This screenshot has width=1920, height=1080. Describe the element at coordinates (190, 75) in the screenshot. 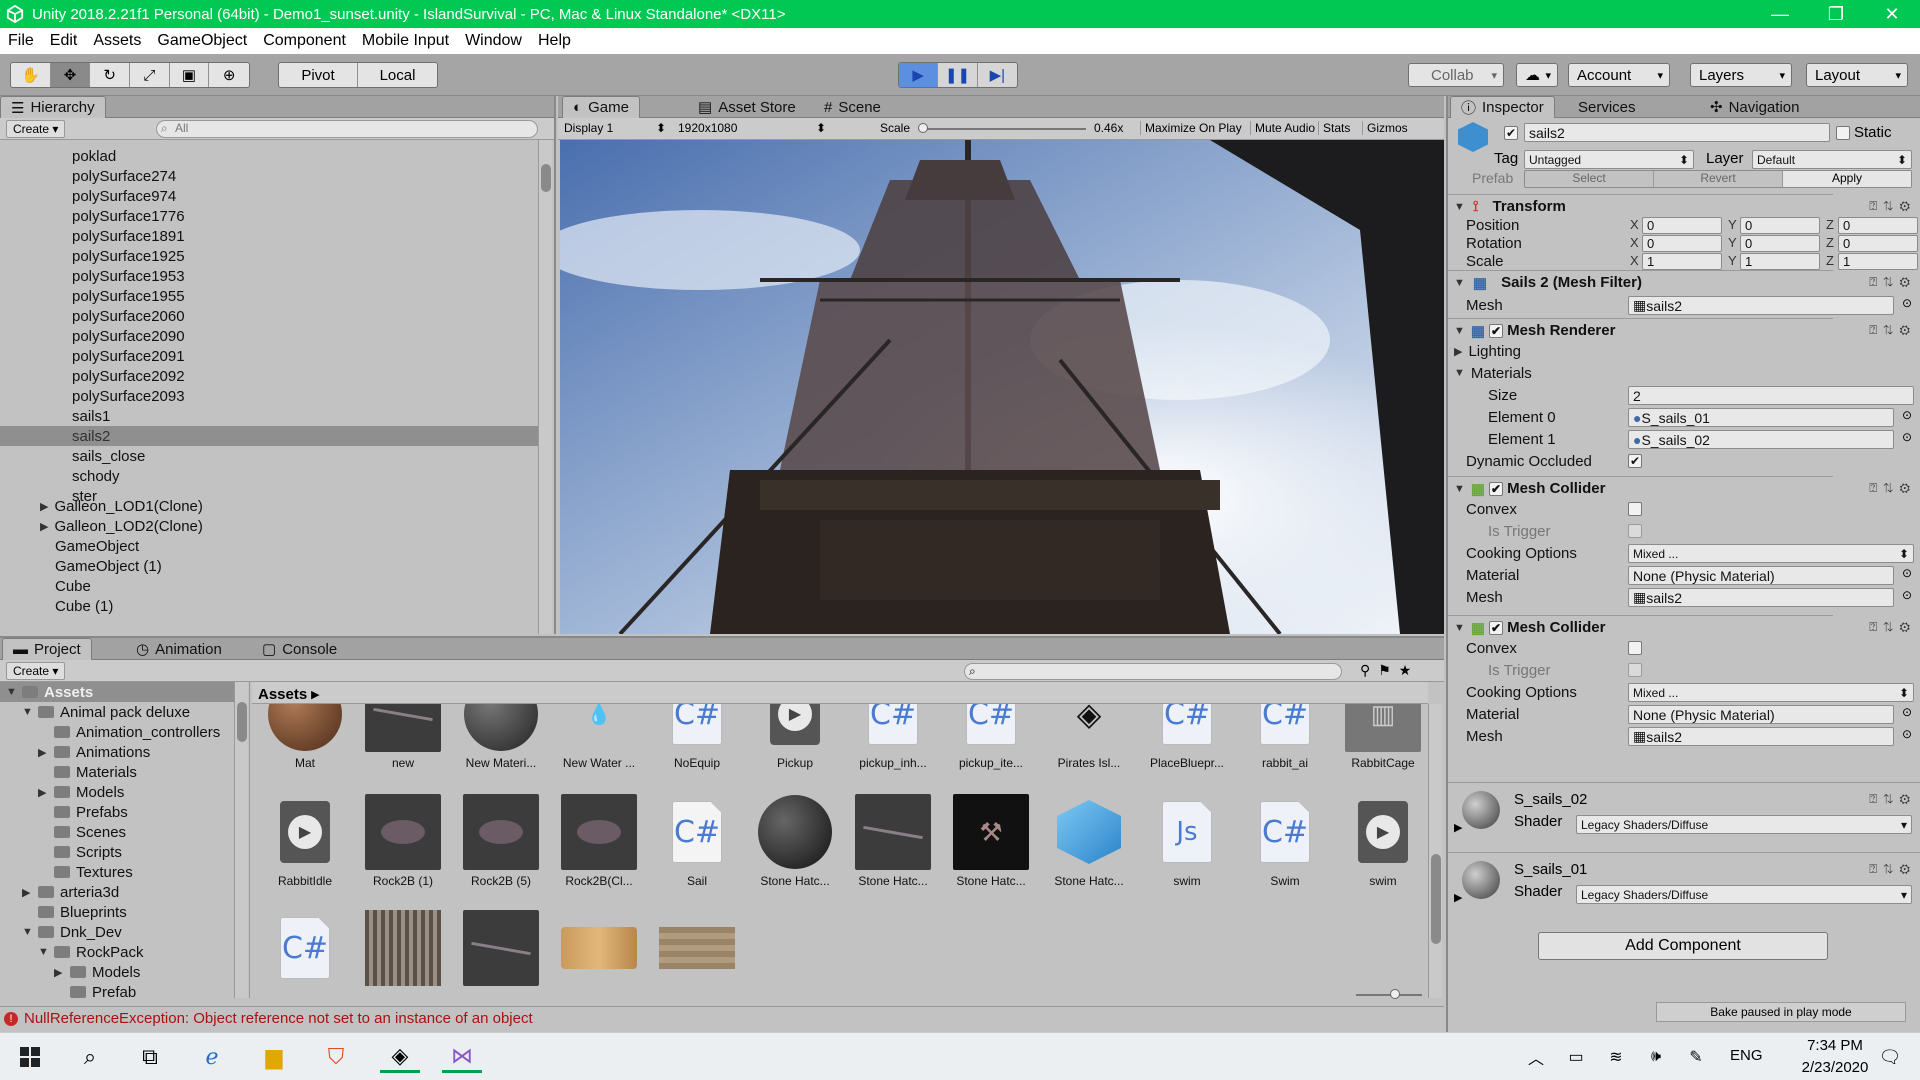

I see `rect-tool-icon: ▣` at that location.